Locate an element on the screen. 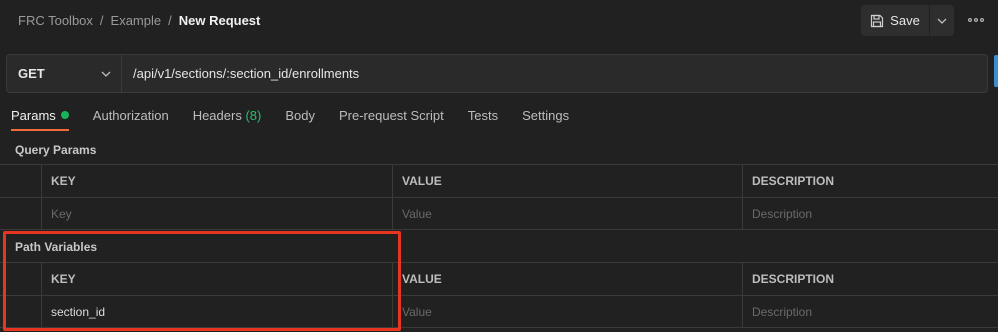 Image resolution: width=998 pixels, height=332 pixels. tab-label: Settings is located at coordinates (546, 115).